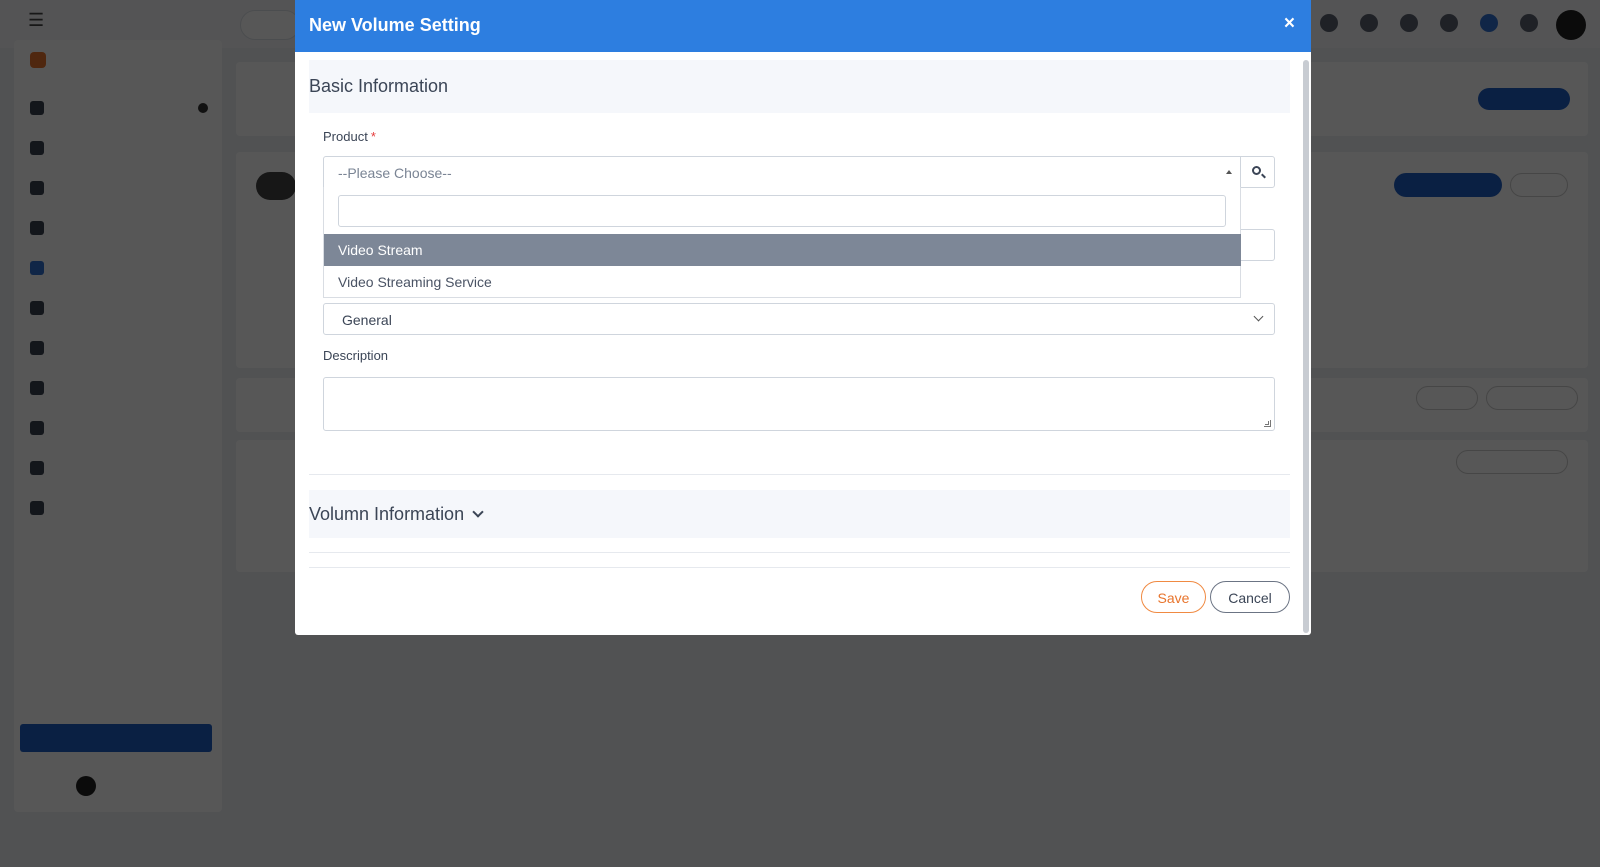 This screenshot has height=867, width=1600. I want to click on basic-information-header: Basic Information, so click(799, 86).